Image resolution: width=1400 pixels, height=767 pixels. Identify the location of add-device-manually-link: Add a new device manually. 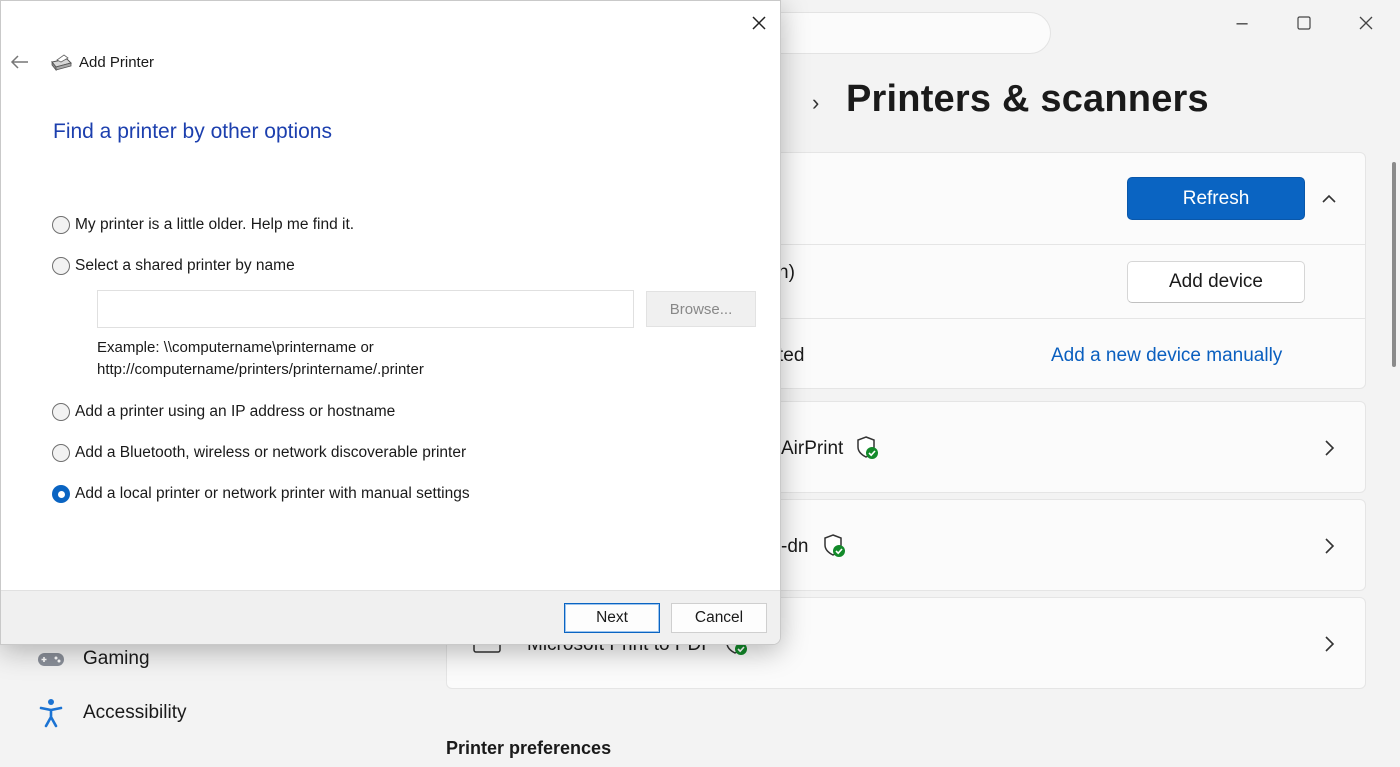
(1166, 356).